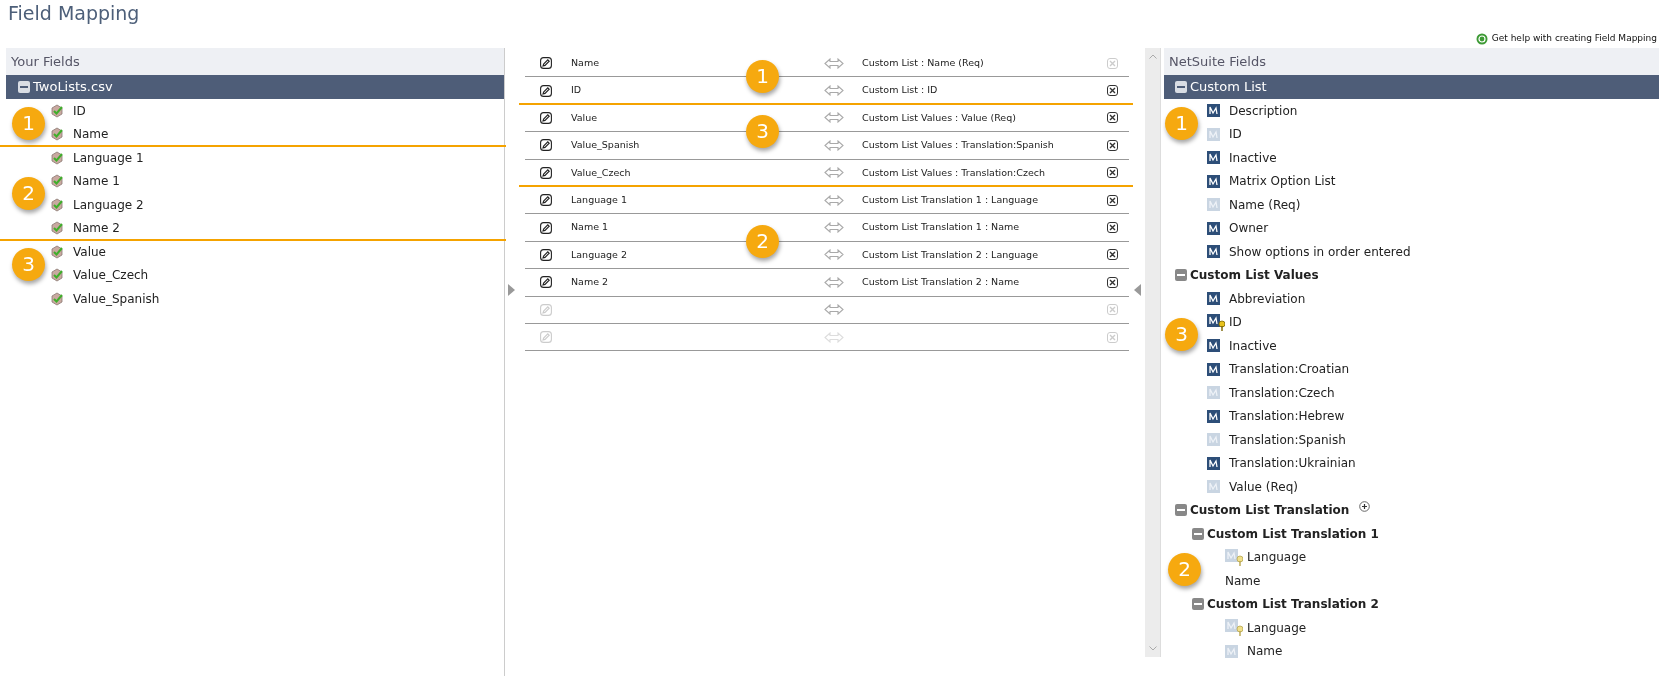 The width and height of the screenshot is (1663, 676). Describe the element at coordinates (1574, 39) in the screenshot. I see `help-link: Get help with creating Field Mapping` at that location.